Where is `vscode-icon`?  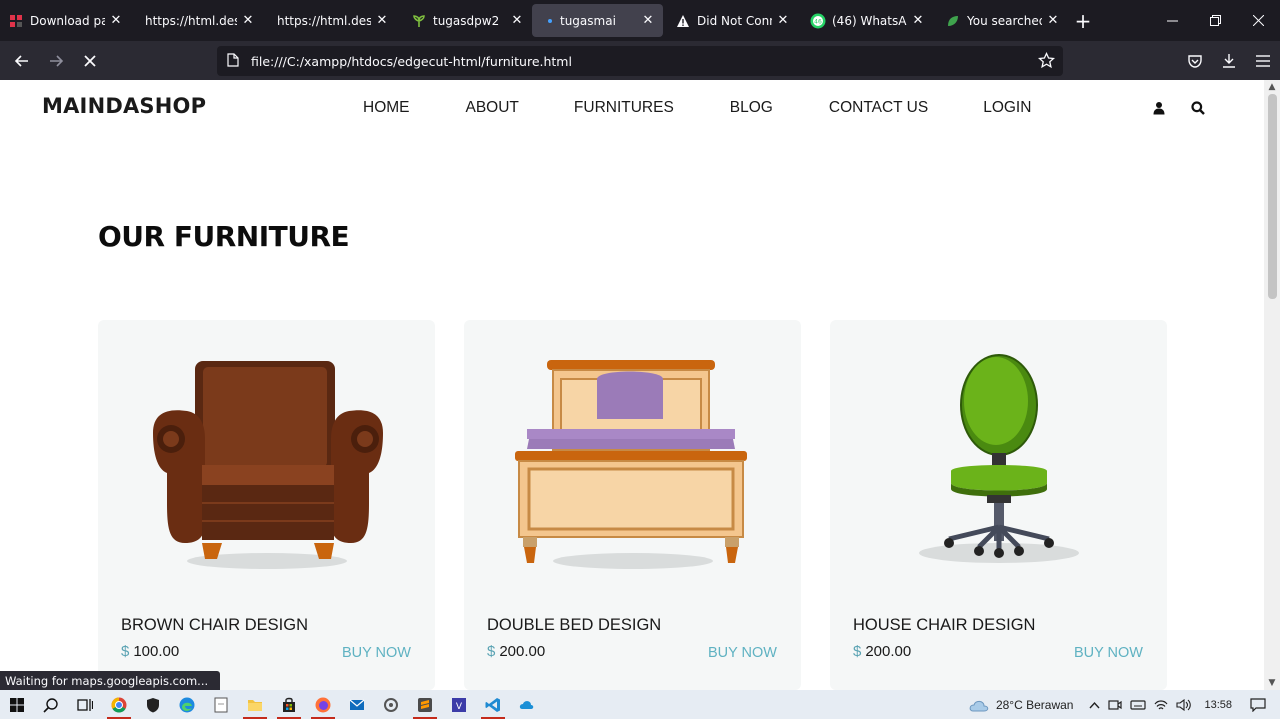
vscode-icon is located at coordinates (493, 704).